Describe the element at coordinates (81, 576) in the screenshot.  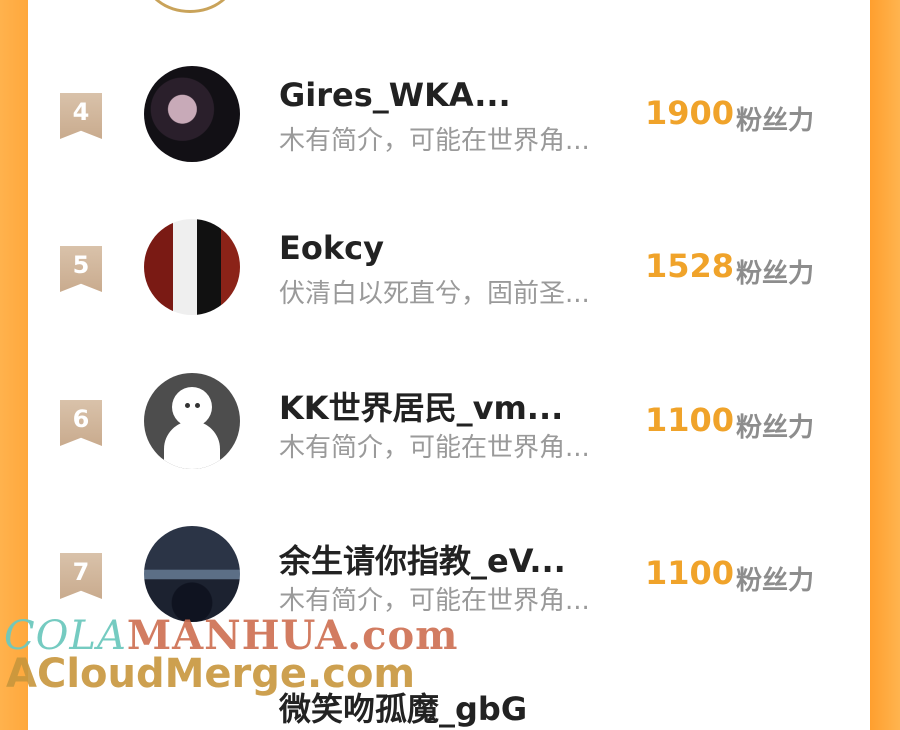
I see `rank-badge: 7` at that location.